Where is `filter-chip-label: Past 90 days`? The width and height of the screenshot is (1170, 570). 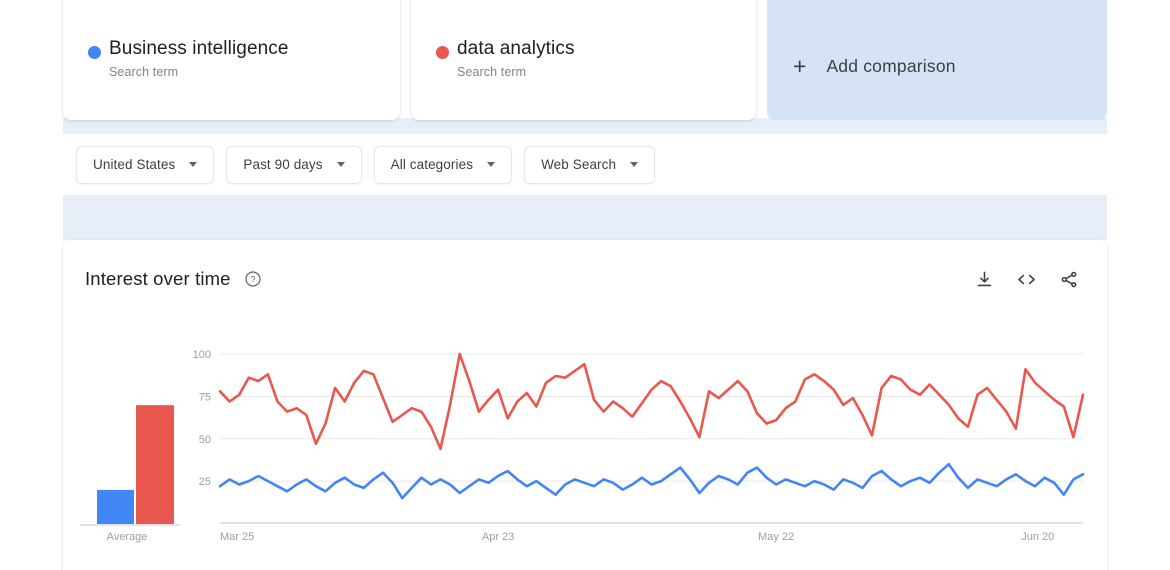
filter-chip-label: Past 90 days is located at coordinates (283, 164).